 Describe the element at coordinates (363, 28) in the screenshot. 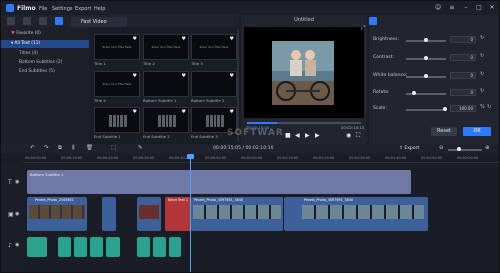

I see `resize-icon: ⤢` at that location.